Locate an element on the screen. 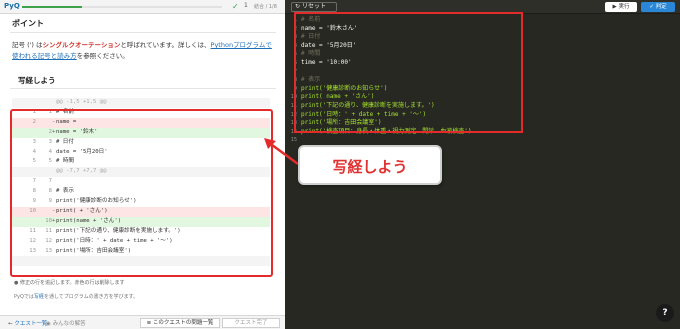 The height and width of the screenshot is (329, 680). point-body-post: を参照ください。 is located at coordinates (102, 56).